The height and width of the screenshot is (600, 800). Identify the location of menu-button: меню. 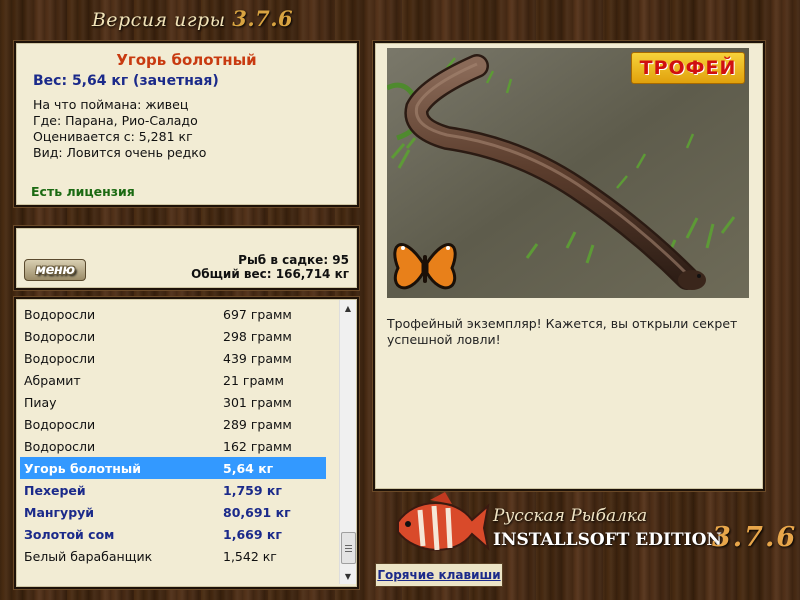
(55, 270).